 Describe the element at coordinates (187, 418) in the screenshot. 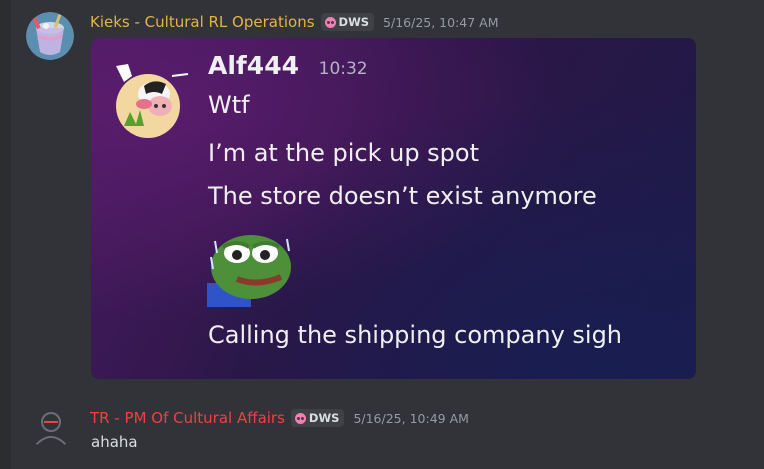

I see `username: TR - PM Of Cultural Affairs` at that location.